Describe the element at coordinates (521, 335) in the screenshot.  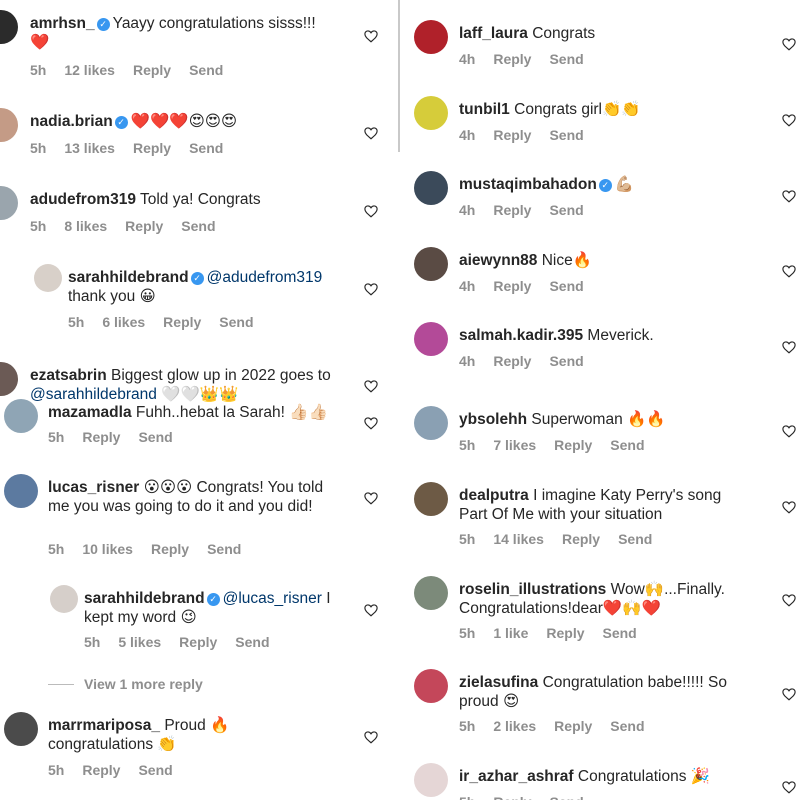
I see `comment-username: salmah.kadir.395` at that location.